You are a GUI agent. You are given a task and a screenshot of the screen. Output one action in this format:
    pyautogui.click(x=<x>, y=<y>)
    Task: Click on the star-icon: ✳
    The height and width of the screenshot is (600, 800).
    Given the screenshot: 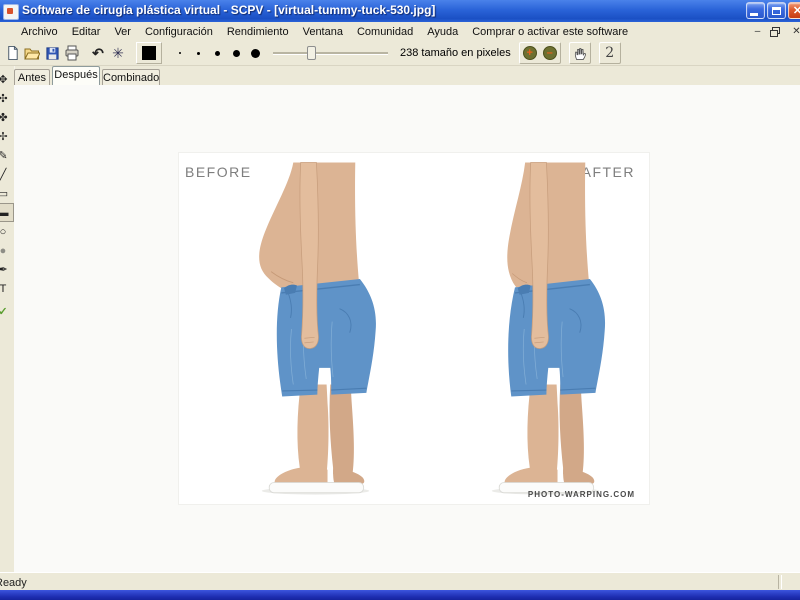 What is the action you would take?
    pyautogui.click(x=118, y=53)
    